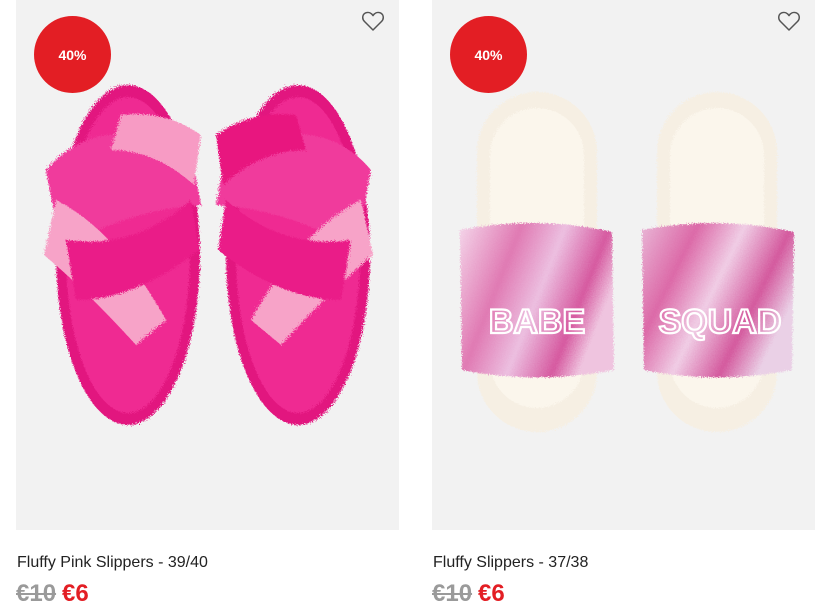 This screenshot has width=823, height=615. What do you see at coordinates (112, 563) in the screenshot?
I see `product-name: Fluffy Pink Slippers - 39/40` at bounding box center [112, 563].